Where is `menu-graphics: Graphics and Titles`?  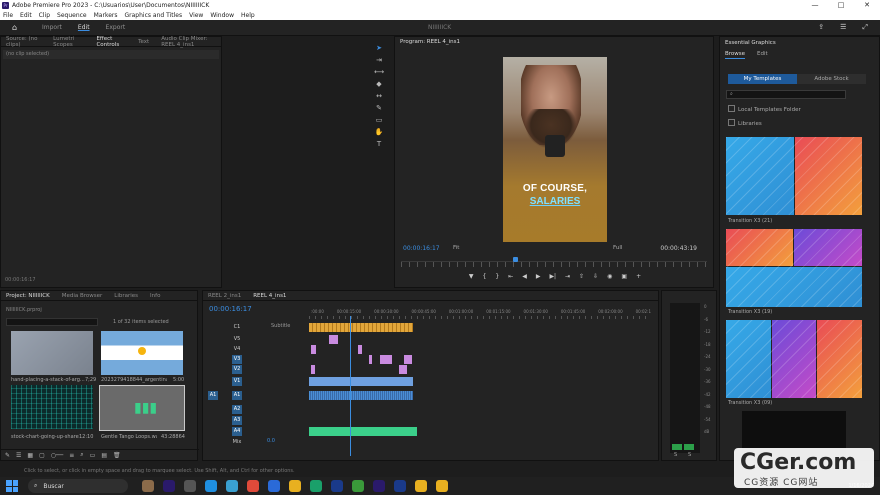
menu-graphics: Graphics and Titles is located at coordinates (154, 15).